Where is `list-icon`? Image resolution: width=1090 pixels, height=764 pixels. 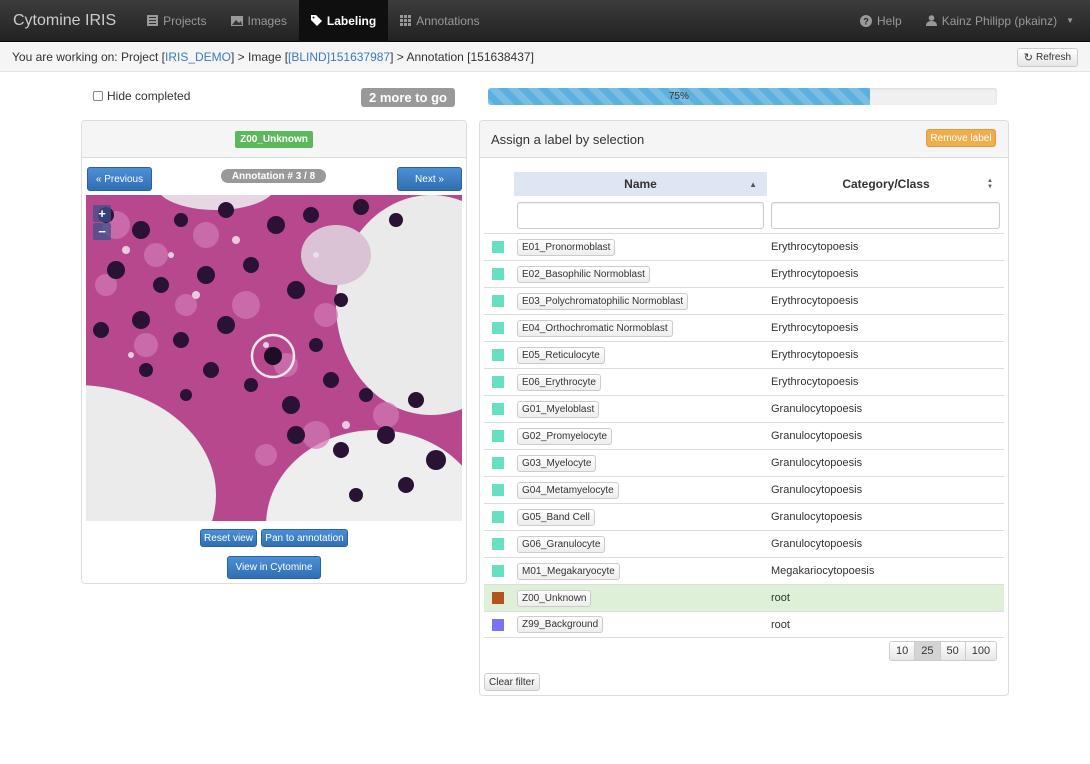
list-icon is located at coordinates (153, 20).